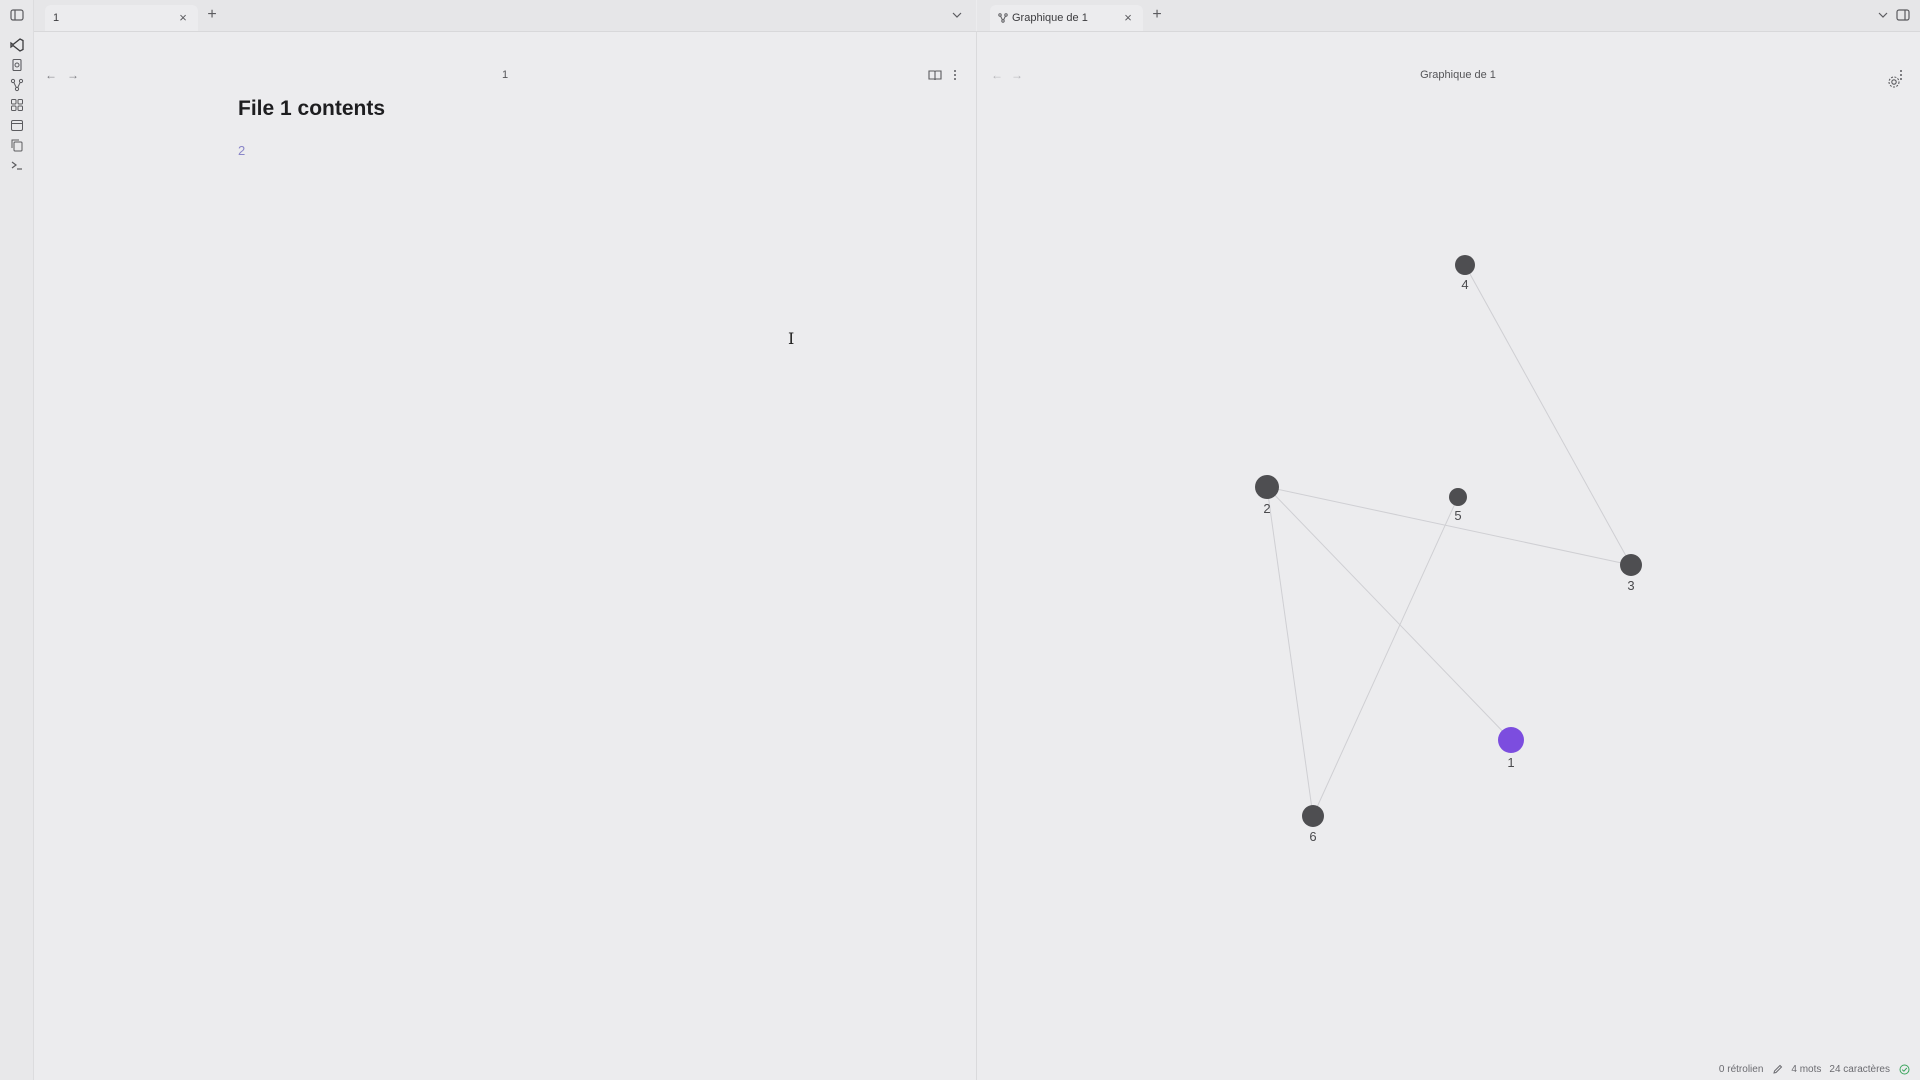 The image size is (1920, 1080). I want to click on back-arrow-icon: ←, so click(51, 75).